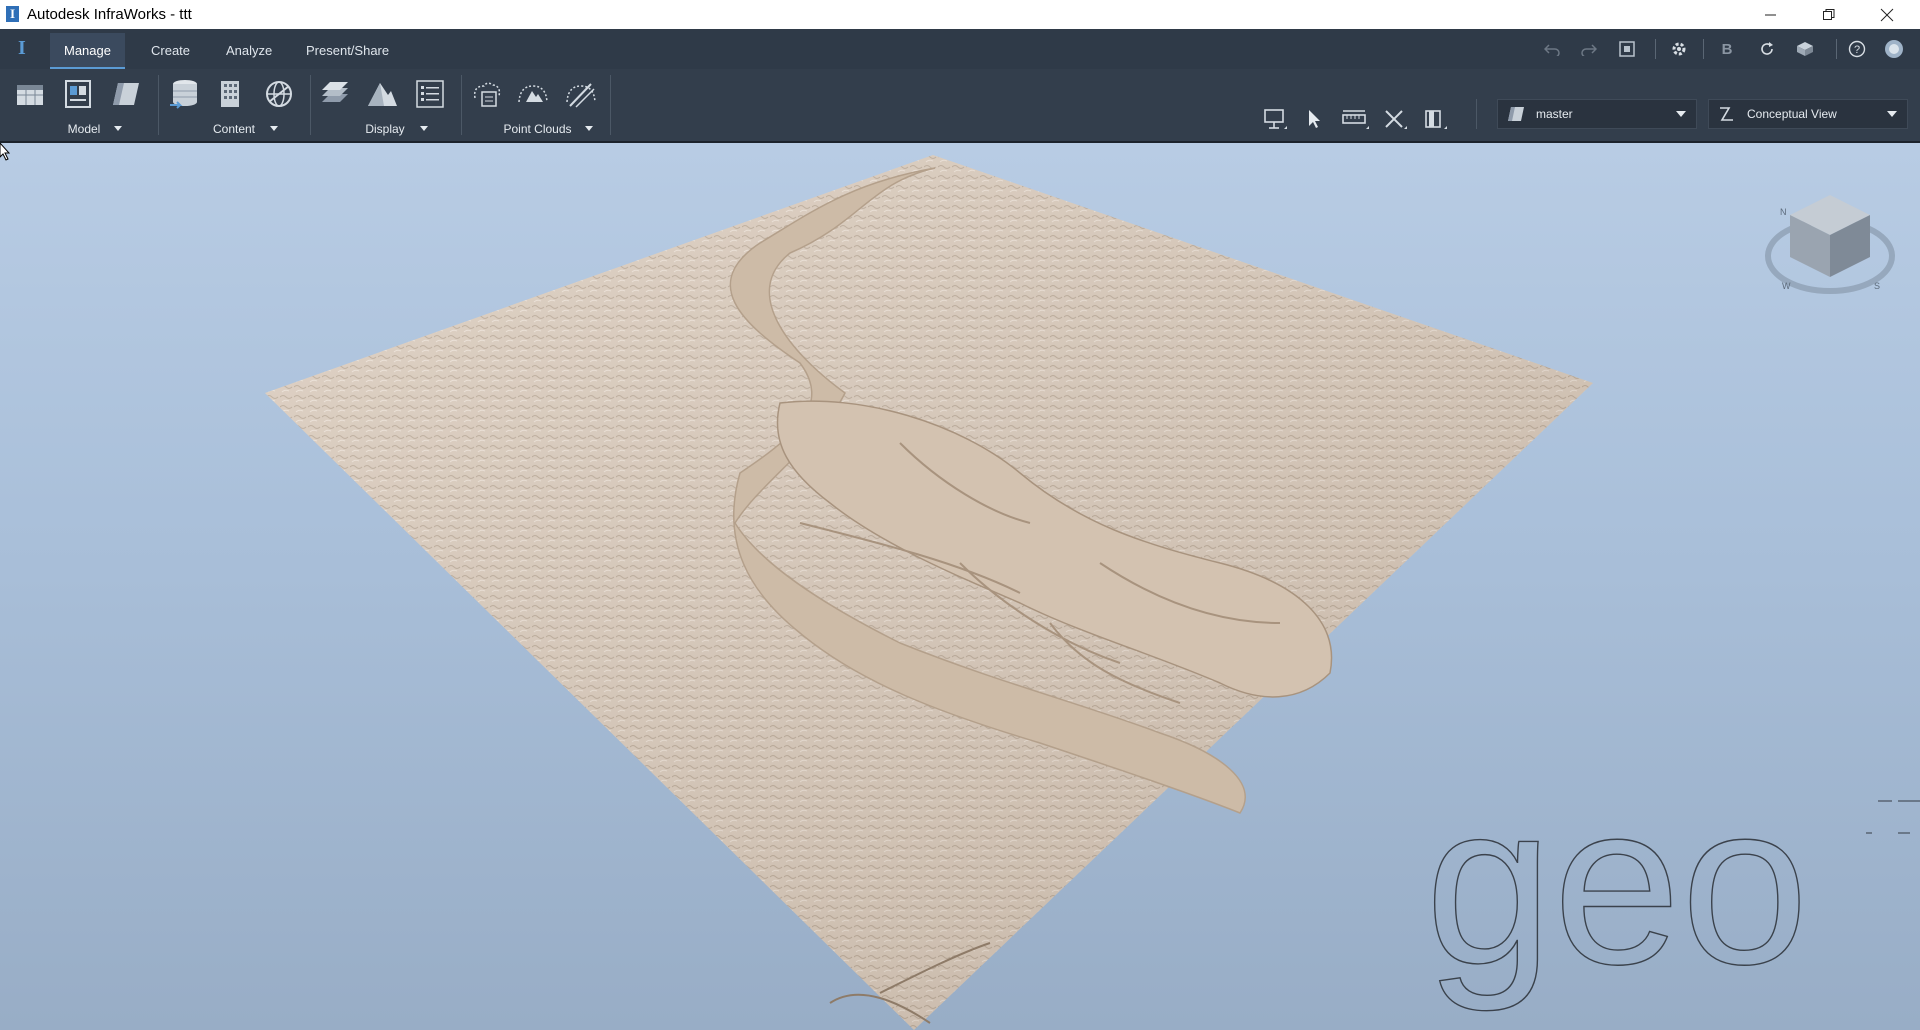  What do you see at coordinates (170, 51) in the screenshot?
I see `tab-create: Create` at bounding box center [170, 51].